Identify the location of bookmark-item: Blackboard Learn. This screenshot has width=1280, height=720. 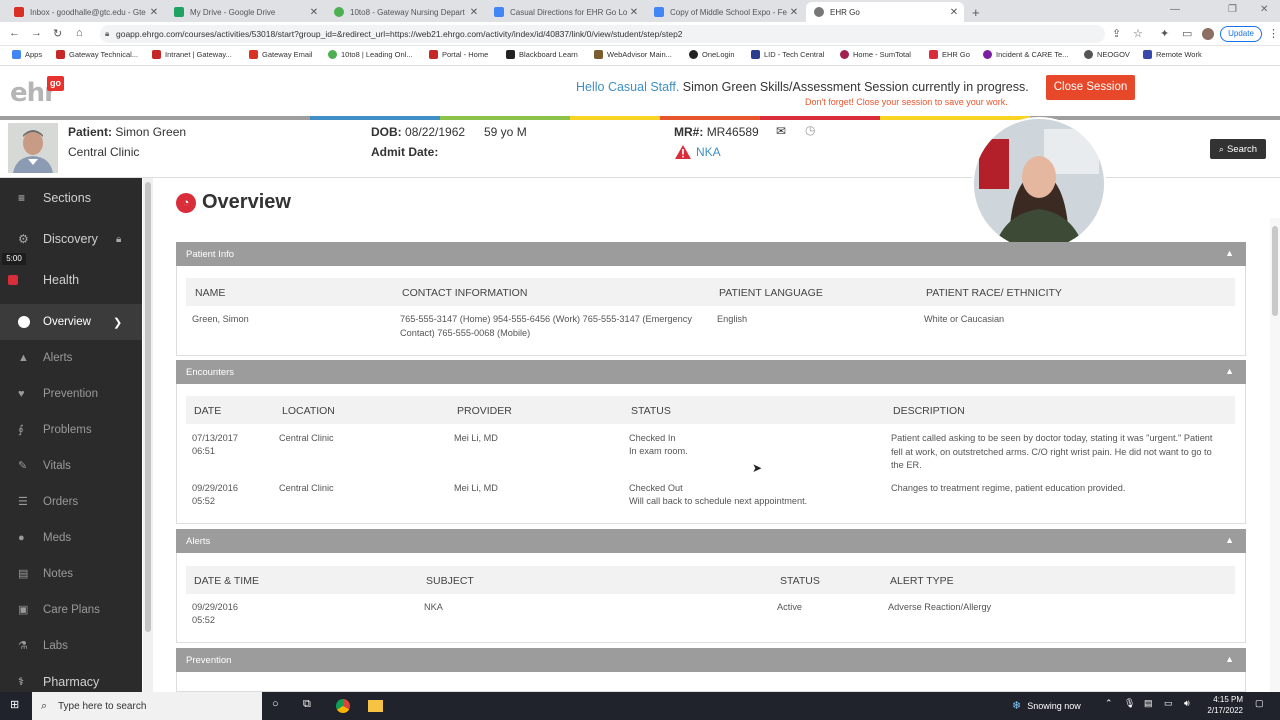
(542, 54).